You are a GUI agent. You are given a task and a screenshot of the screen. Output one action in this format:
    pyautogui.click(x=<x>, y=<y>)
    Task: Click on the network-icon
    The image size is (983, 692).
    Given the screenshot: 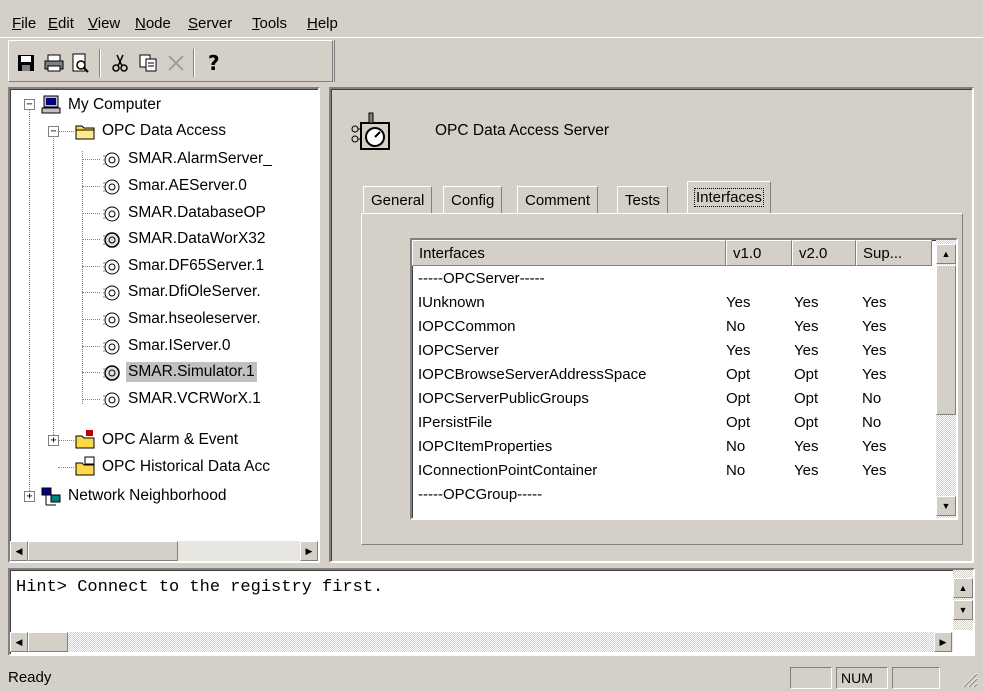 What is the action you would take?
    pyautogui.click(x=51, y=496)
    